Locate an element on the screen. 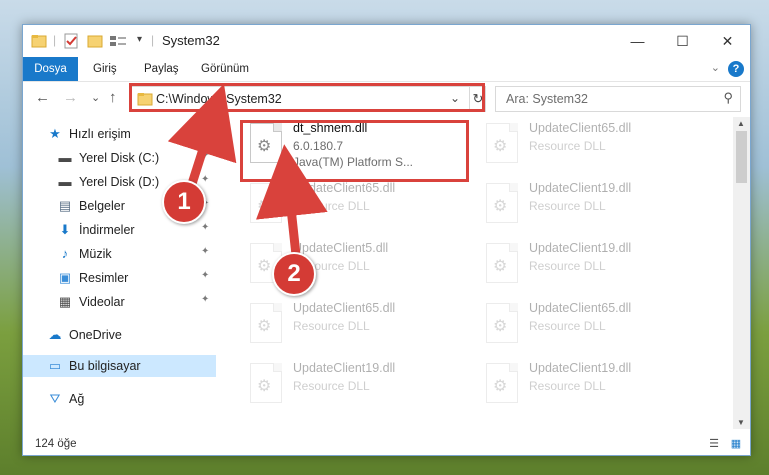 The width and height of the screenshot is (769, 475). annotation-arrows is located at coordinates (247, 169).